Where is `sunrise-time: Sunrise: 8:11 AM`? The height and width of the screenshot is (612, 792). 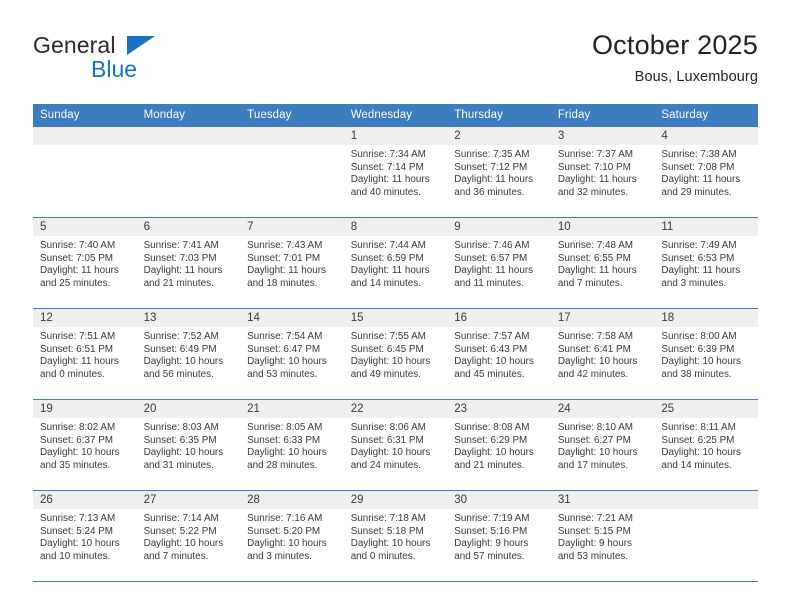
sunrise-time: Sunrise: 8:11 AM is located at coordinates (698, 427).